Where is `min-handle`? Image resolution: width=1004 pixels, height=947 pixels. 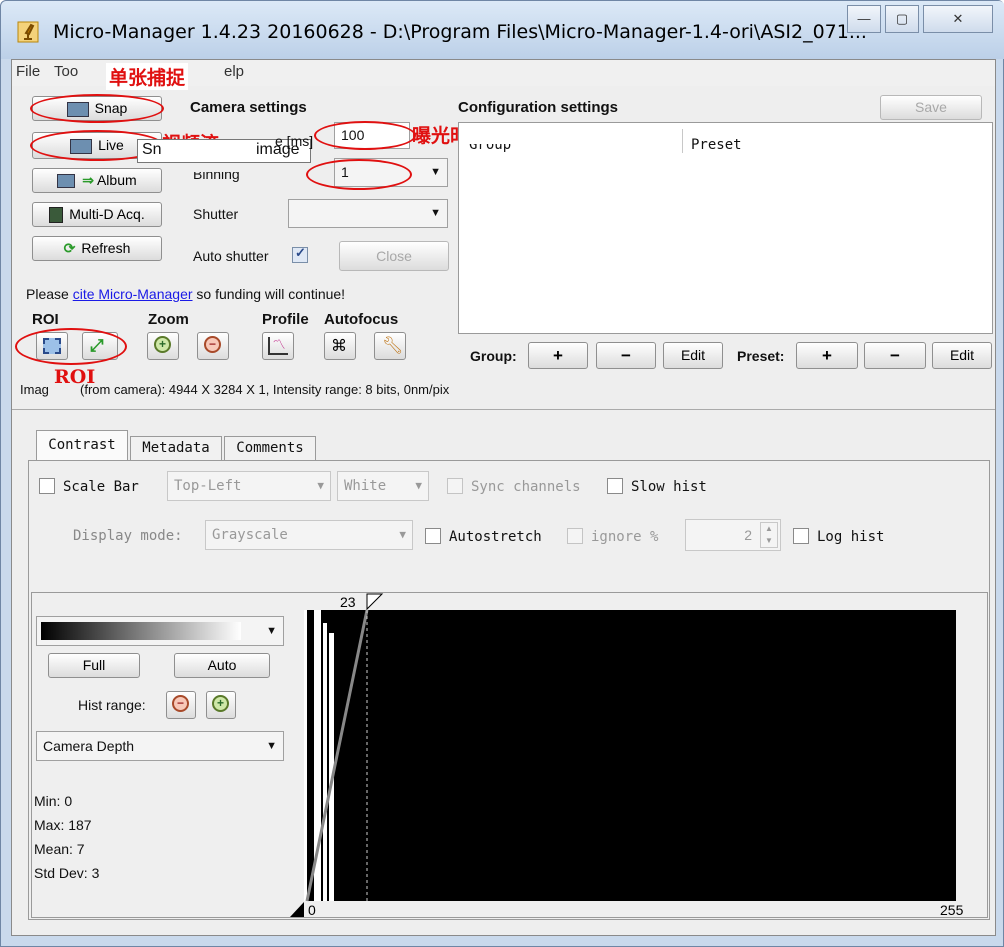
min-handle is located at coordinates (297, 909).